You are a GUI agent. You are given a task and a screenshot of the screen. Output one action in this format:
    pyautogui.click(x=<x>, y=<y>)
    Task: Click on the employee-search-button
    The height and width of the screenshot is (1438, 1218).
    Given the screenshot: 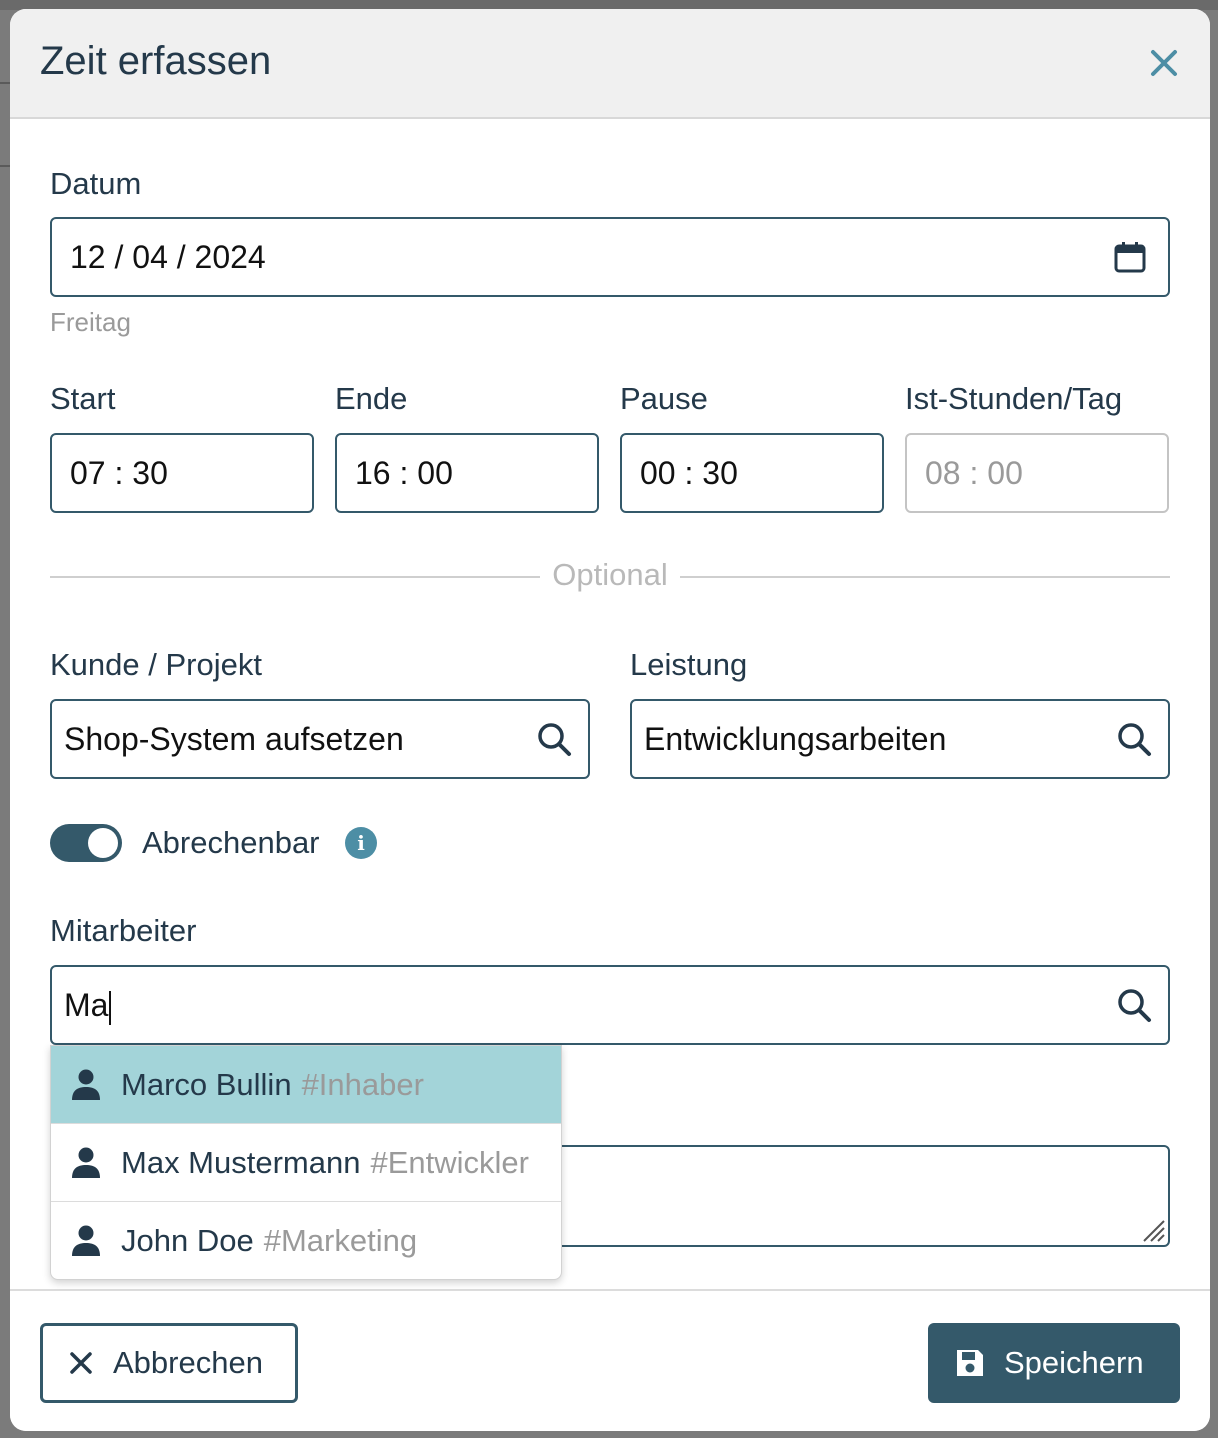 What is the action you would take?
    pyautogui.click(x=1134, y=1005)
    